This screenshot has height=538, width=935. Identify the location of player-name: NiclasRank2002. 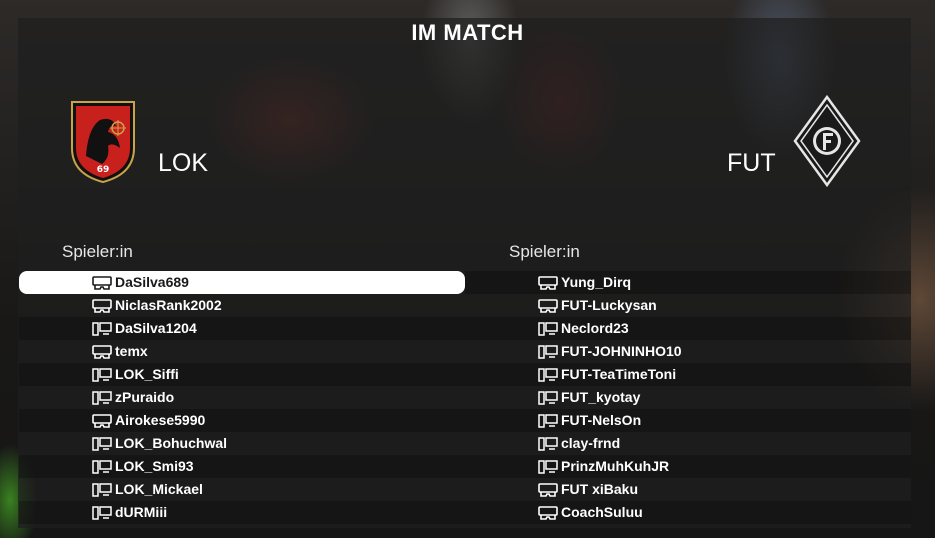
(168, 305).